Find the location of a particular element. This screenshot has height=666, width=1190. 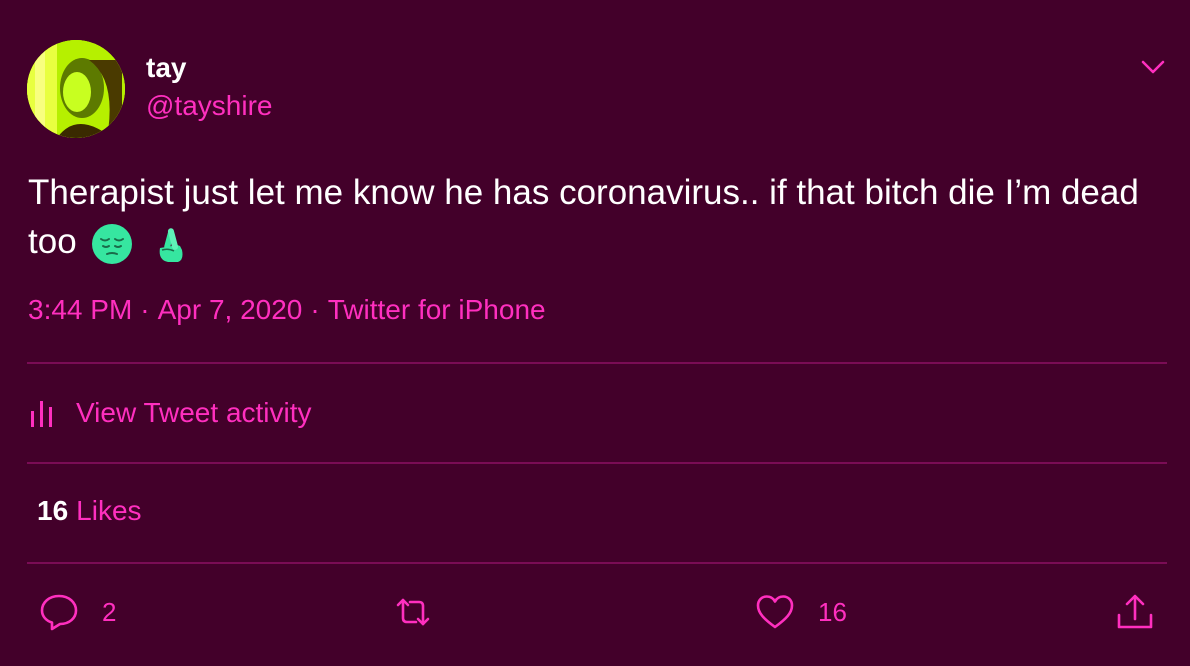

avatar is located at coordinates (76, 89).